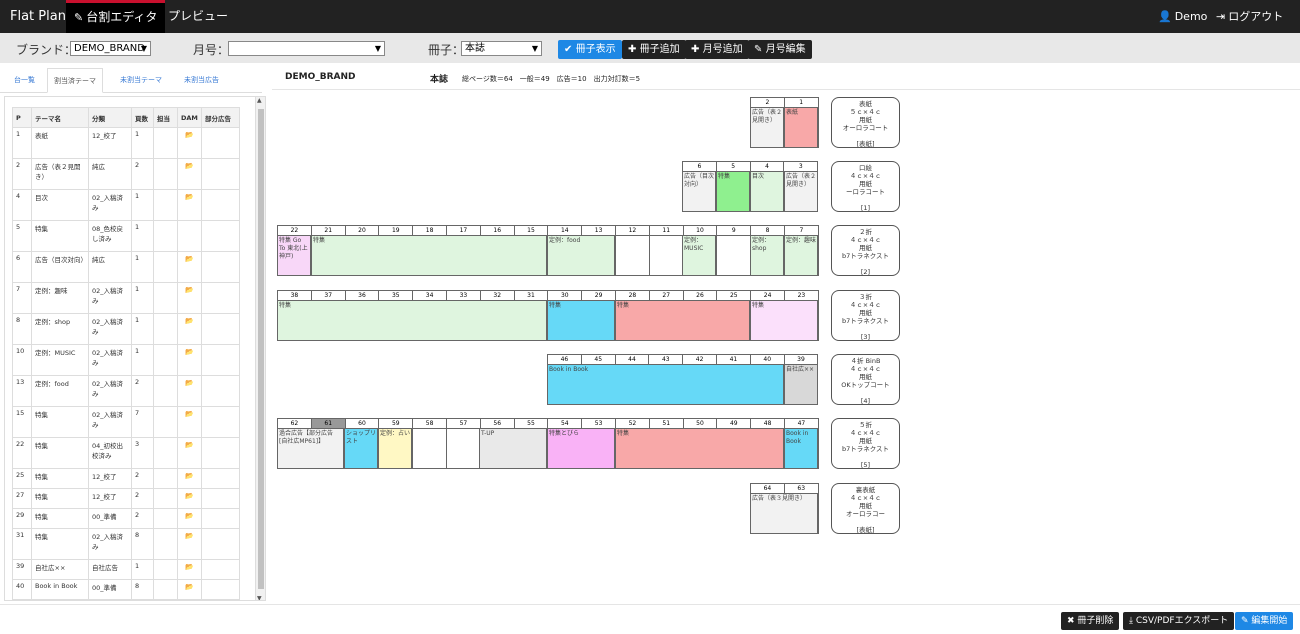 The width and height of the screenshot is (1300, 634). What do you see at coordinates (590, 49) in the screenshot?
I see `show-book-button: ✔ 冊子表示` at bounding box center [590, 49].